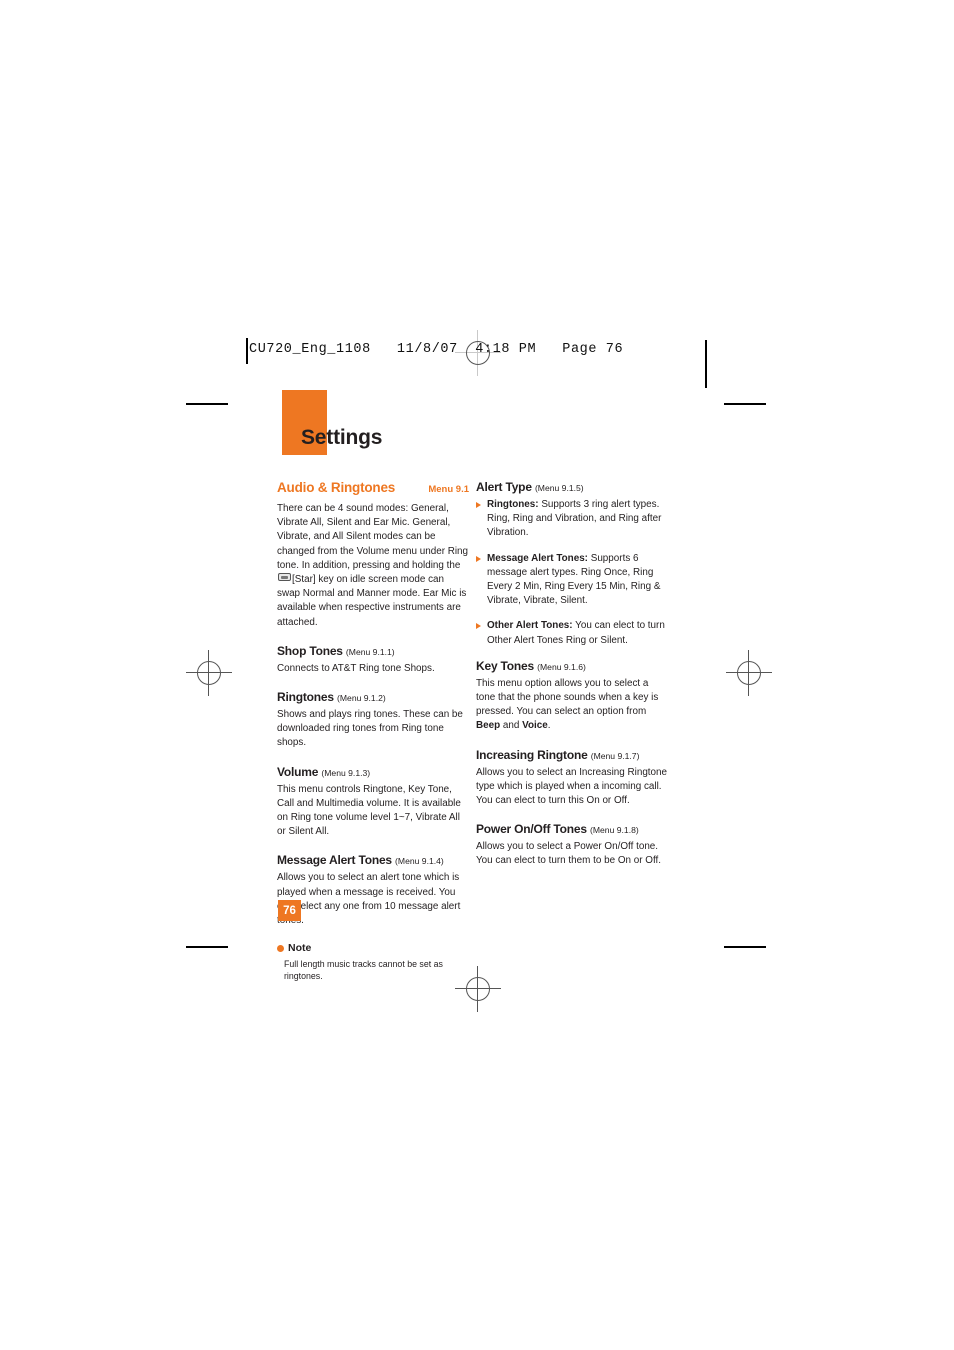 This screenshot has width=954, height=1350. What do you see at coordinates (373, 772) in the screenshot?
I see `subsection-title-volume: Volume (Menu 9.1.3)` at bounding box center [373, 772].